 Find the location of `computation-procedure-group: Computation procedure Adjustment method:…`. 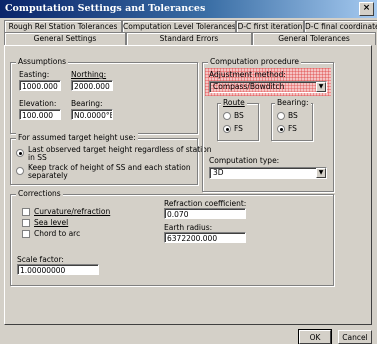

computation-procedure-group: Computation procedure Adjustment method:… is located at coordinates (268, 124).